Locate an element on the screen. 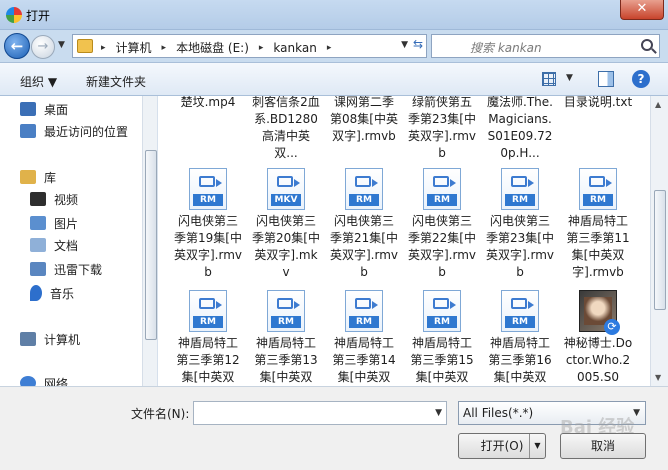 This screenshot has width=668, height=470. title-bar: 打开 ✕ is located at coordinates (334, 15).